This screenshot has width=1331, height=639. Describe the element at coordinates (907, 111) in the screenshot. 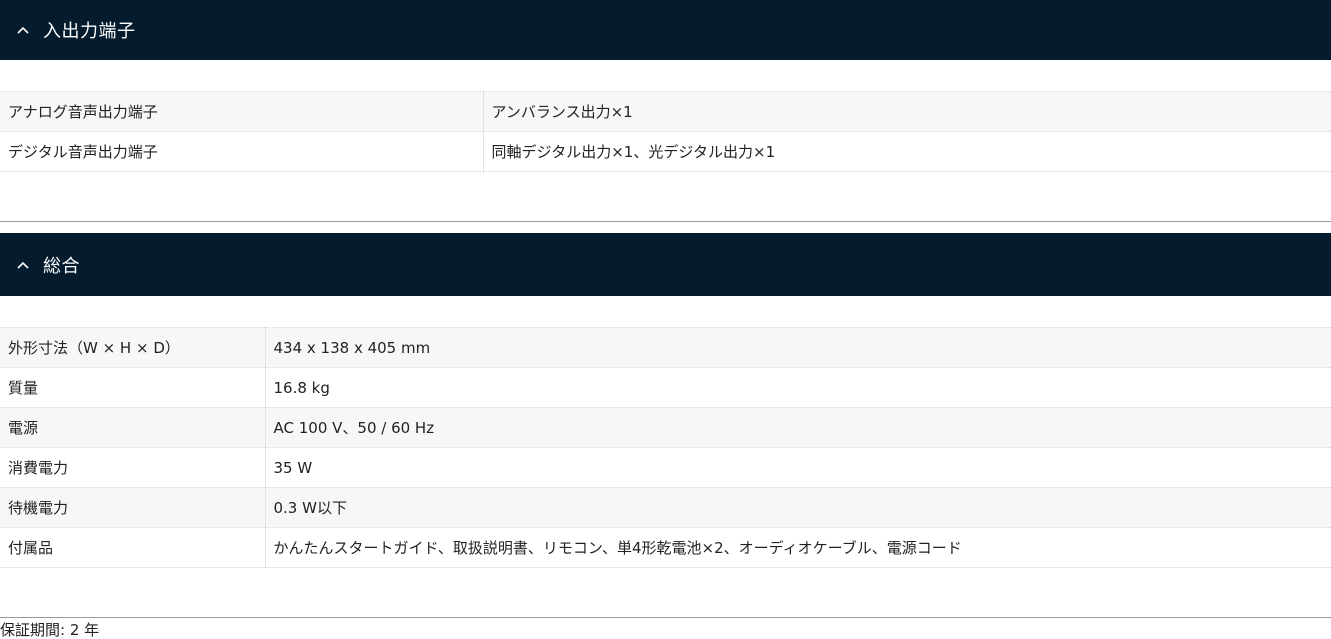

I see `spec-value: アンバランス出力×1` at that location.